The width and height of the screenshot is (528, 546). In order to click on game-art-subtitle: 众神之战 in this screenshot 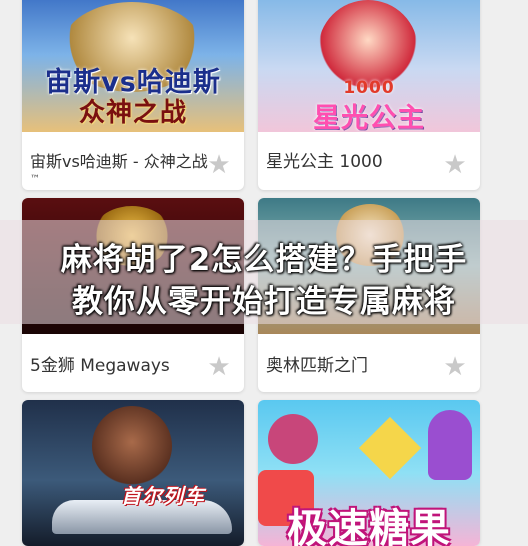, I will do `click(132, 113)`.